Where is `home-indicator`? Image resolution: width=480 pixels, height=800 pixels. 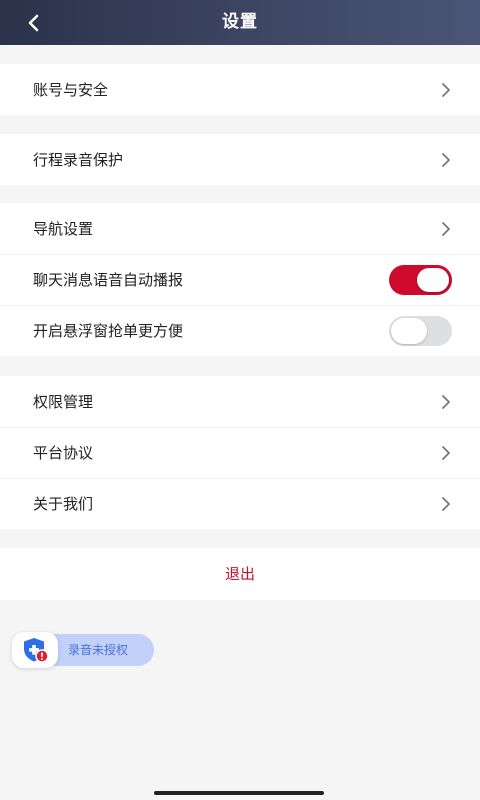
home-indicator is located at coordinates (239, 793).